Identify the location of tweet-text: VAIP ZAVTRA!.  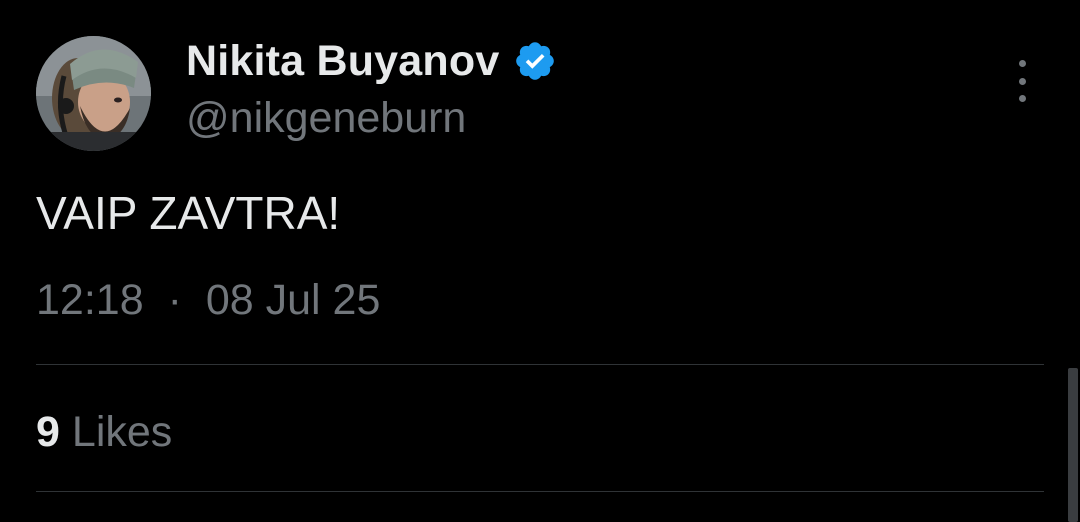
(188, 213).